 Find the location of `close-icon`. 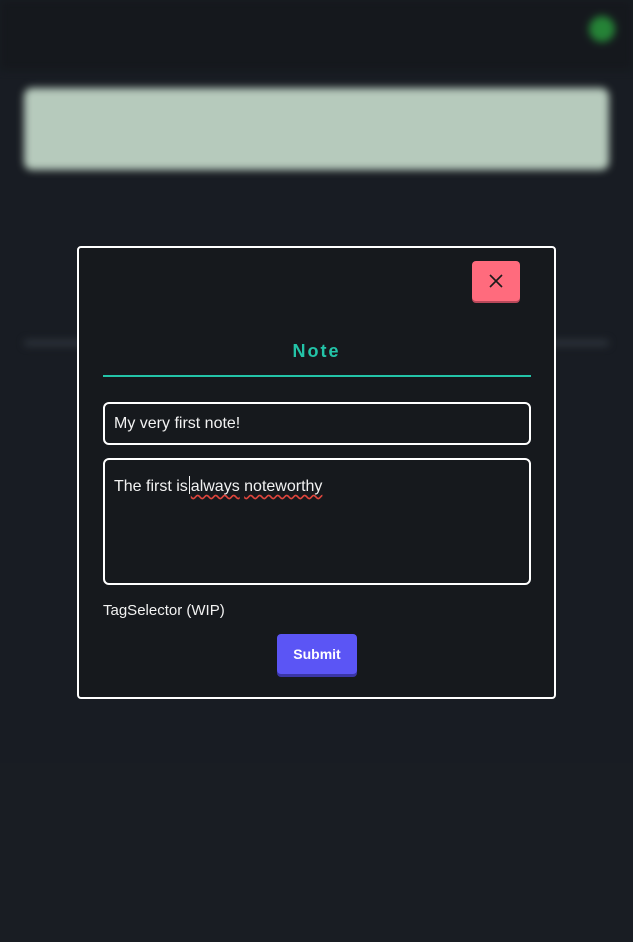

close-icon is located at coordinates (496, 281).